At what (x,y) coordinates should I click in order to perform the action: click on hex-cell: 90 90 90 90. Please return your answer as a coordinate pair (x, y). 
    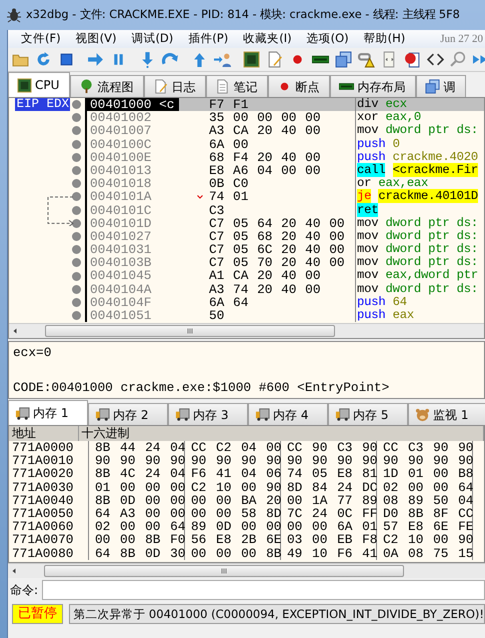
    Looking at the image, I should click on (329, 461).